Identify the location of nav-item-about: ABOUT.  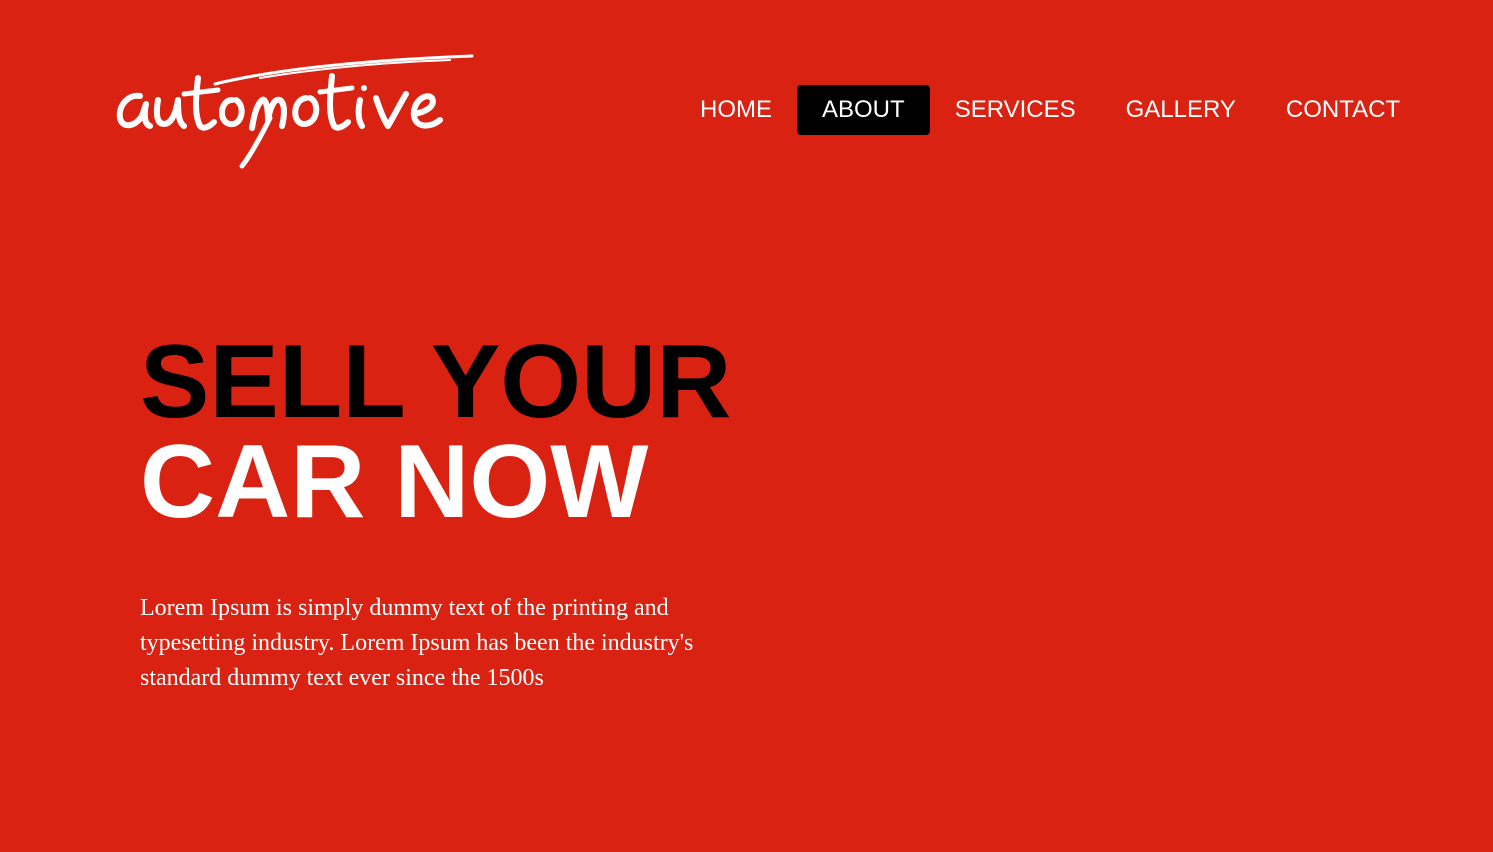
(863, 110).